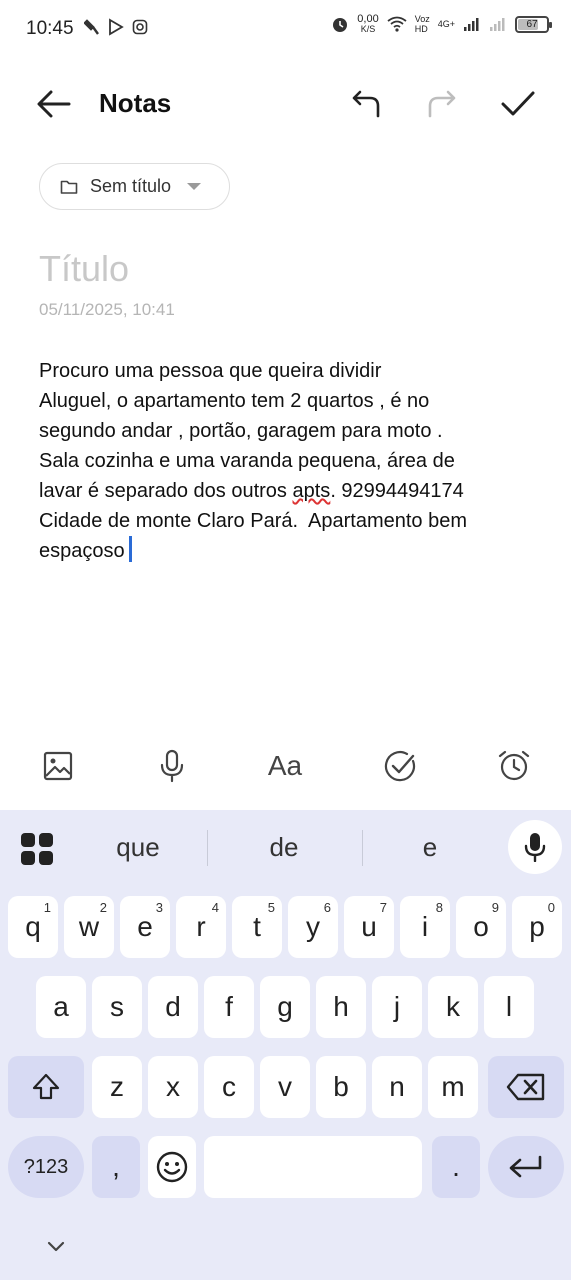  What do you see at coordinates (368, 19) in the screenshot?
I see `speed-value: 0,00` at bounding box center [368, 19].